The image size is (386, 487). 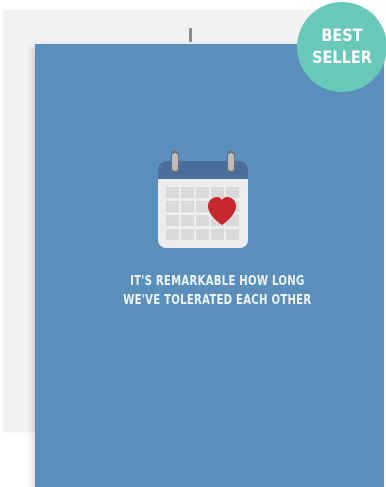 I want to click on calendar-heart-icon, so click(x=203, y=199).